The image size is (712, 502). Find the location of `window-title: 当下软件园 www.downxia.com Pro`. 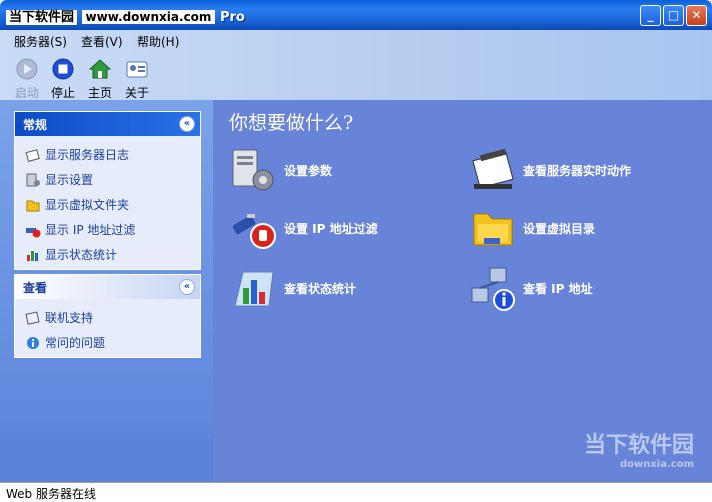

window-title: 当下软件园 www.downxia.com Pro is located at coordinates (125, 15).